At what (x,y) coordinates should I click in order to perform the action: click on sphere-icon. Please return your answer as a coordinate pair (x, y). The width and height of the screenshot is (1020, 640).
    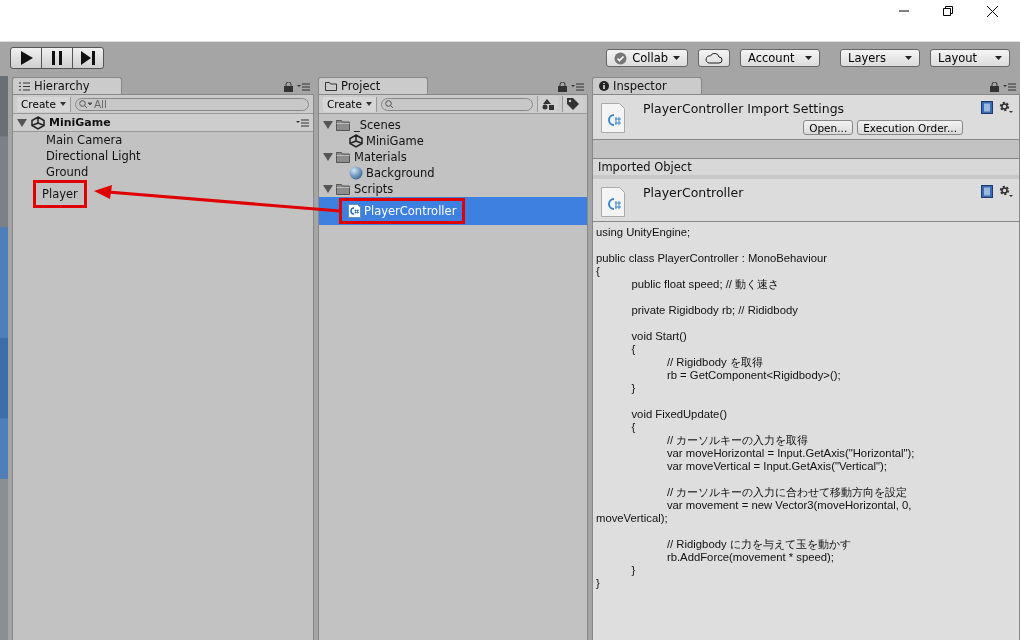
    Looking at the image, I should click on (356, 173).